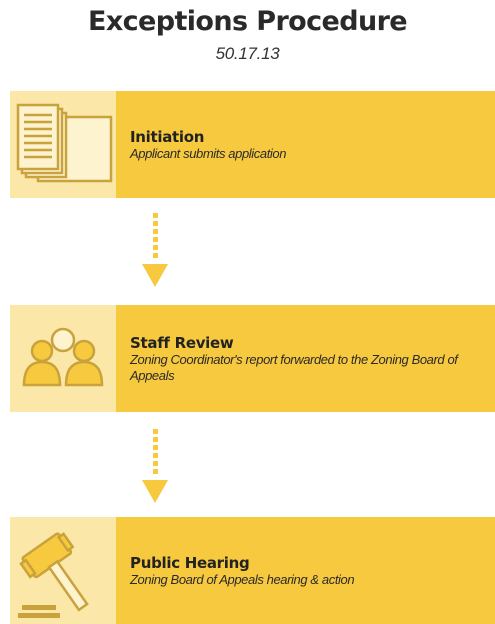 The width and height of the screenshot is (495, 624). Describe the element at coordinates (167, 136) in the screenshot. I see `step-label: Initiation` at that location.